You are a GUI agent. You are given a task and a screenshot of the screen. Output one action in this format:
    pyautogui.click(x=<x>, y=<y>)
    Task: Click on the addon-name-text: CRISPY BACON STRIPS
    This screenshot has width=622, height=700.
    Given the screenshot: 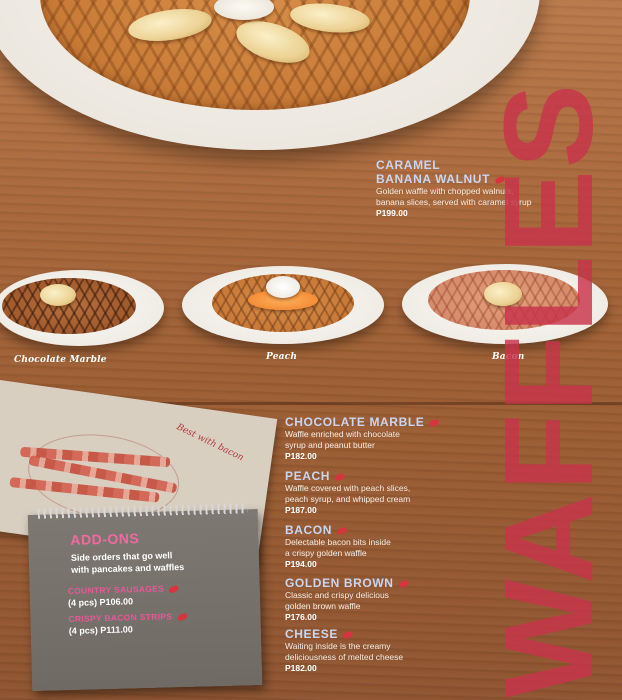 What is the action you would take?
    pyautogui.click(x=120, y=618)
    